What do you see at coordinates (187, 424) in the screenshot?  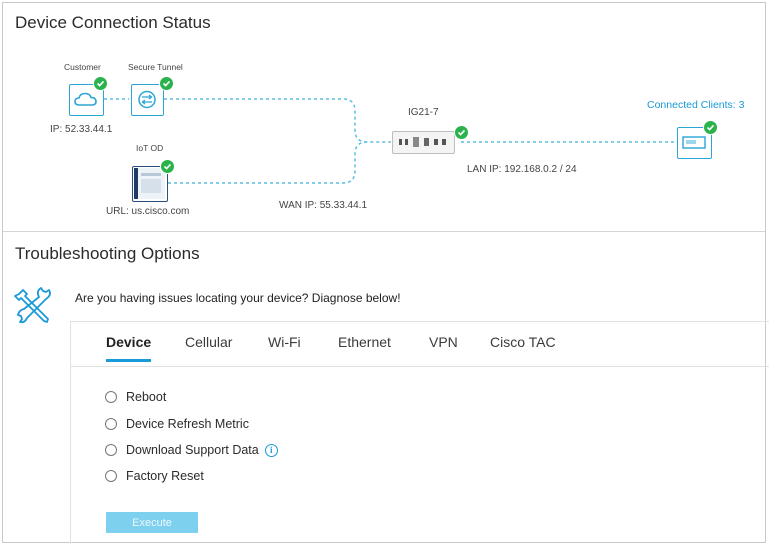 I see `device-refresh-metric-label: Device Refresh Metric` at bounding box center [187, 424].